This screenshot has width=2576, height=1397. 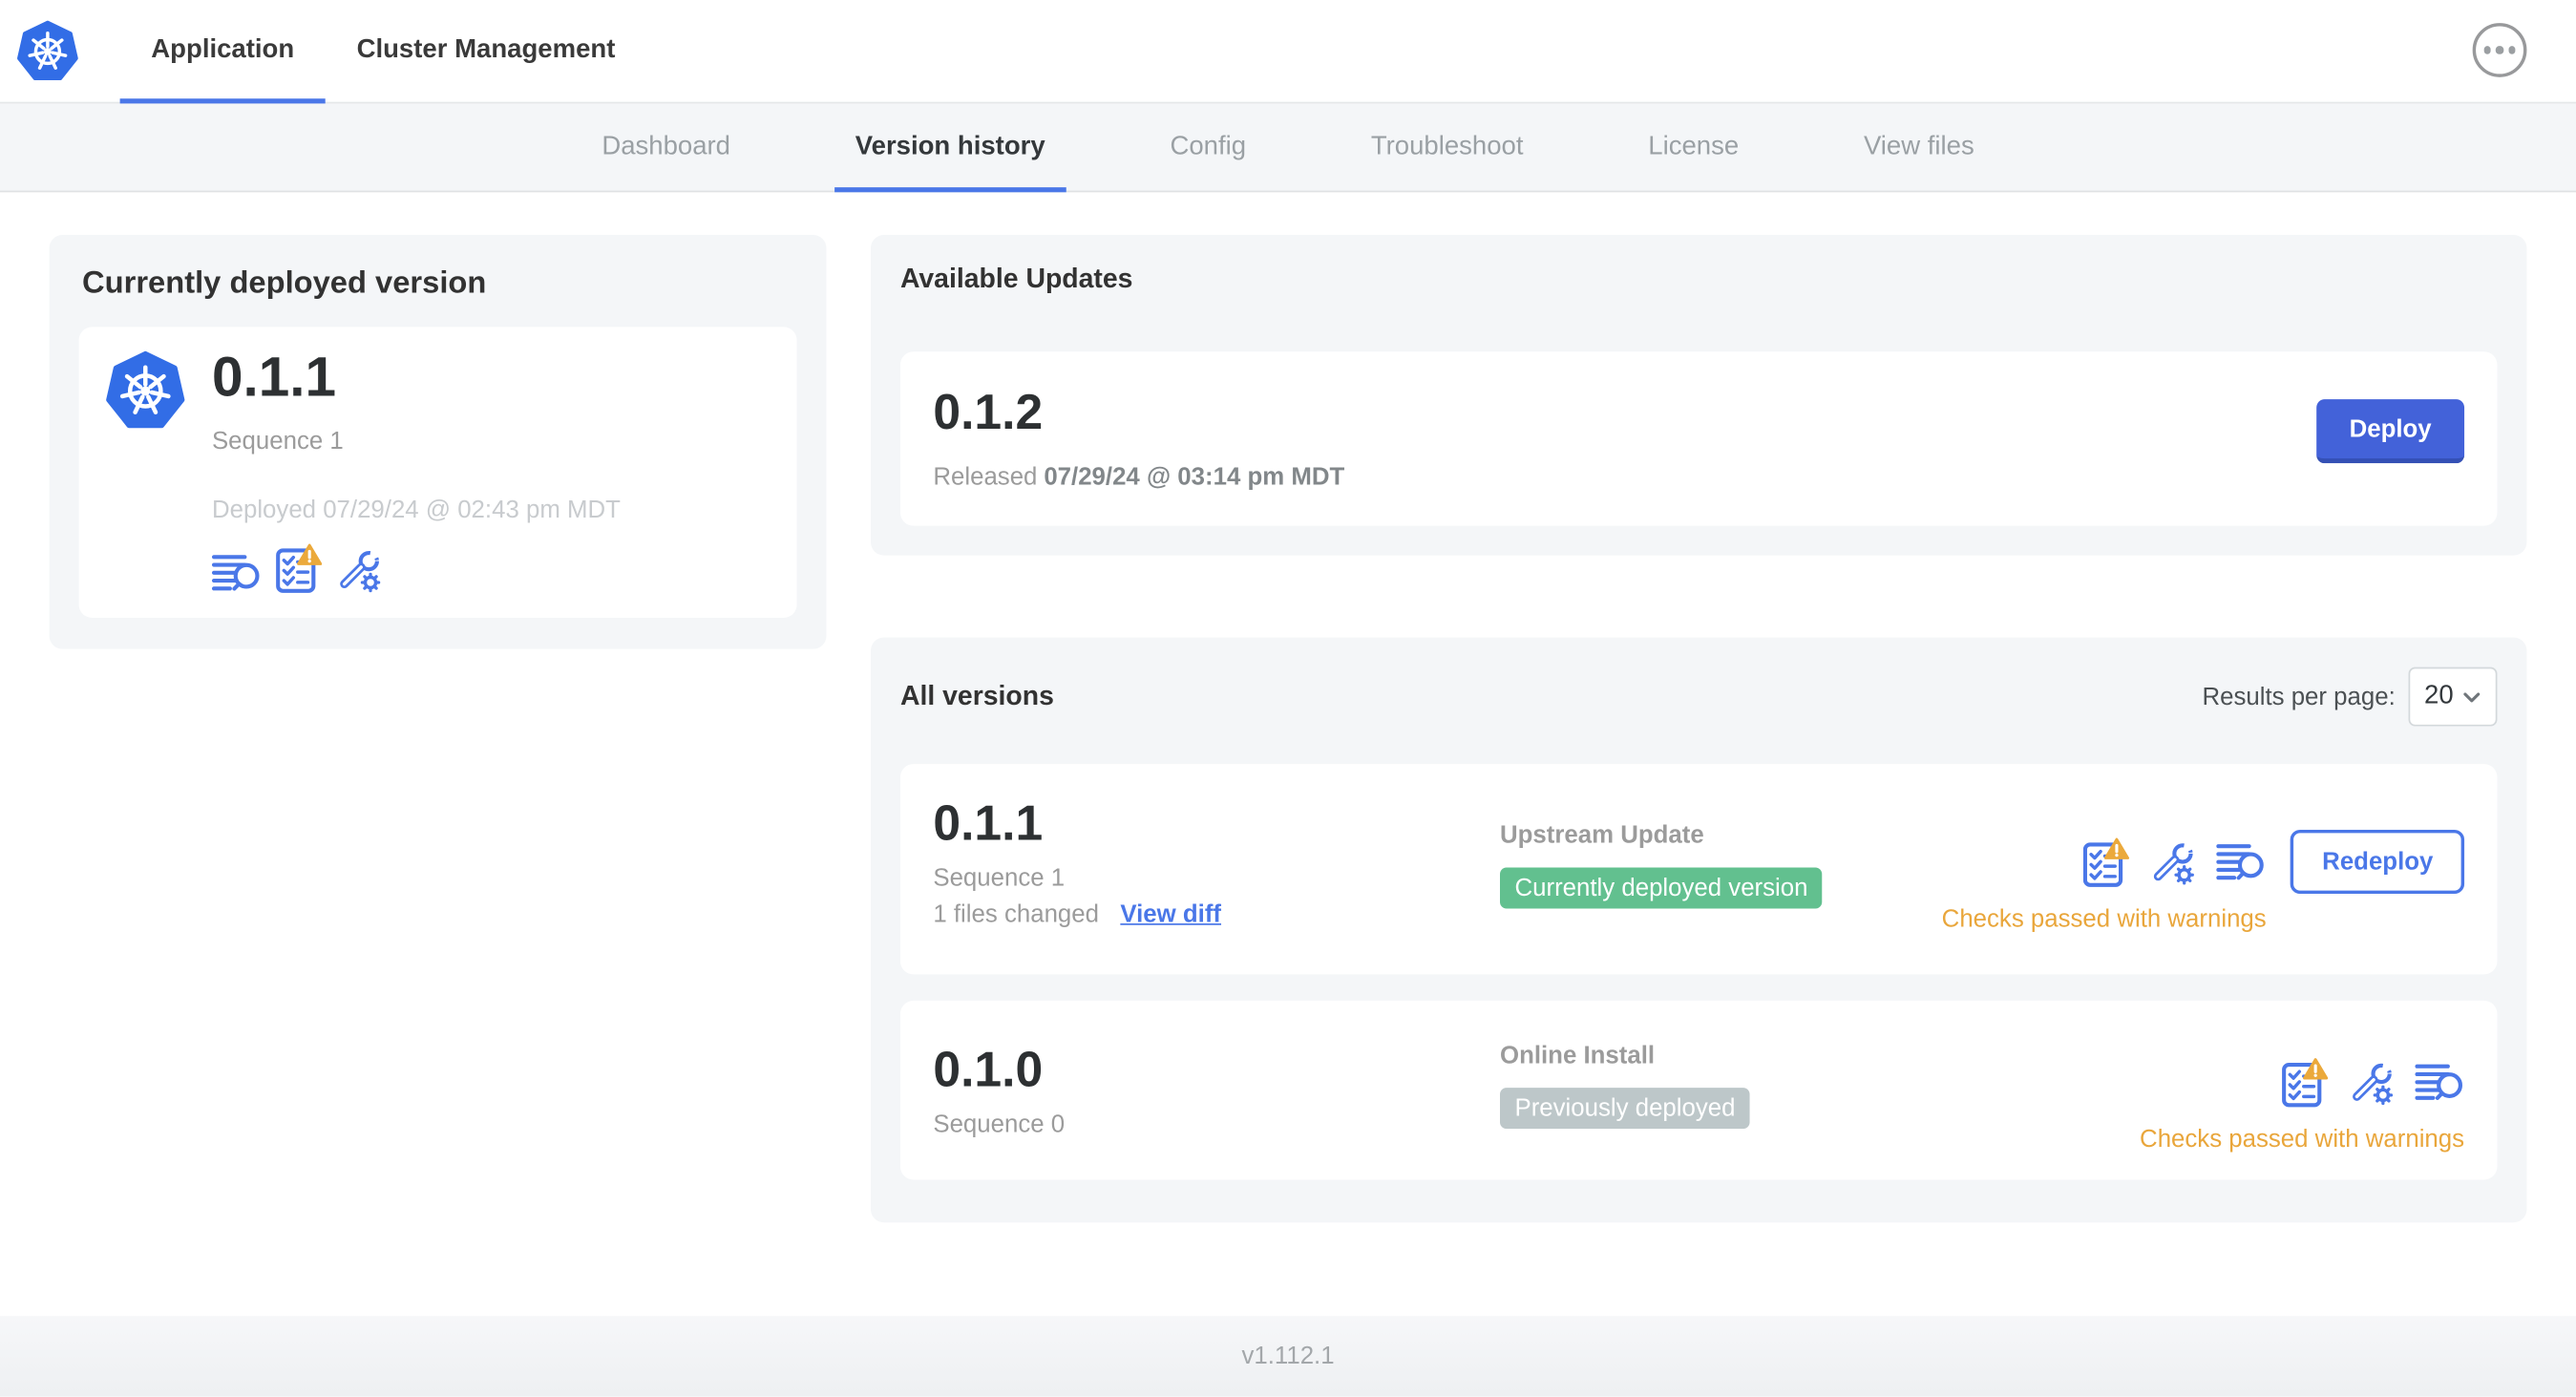 I want to click on kubernetes-logo-icon, so click(x=47, y=51).